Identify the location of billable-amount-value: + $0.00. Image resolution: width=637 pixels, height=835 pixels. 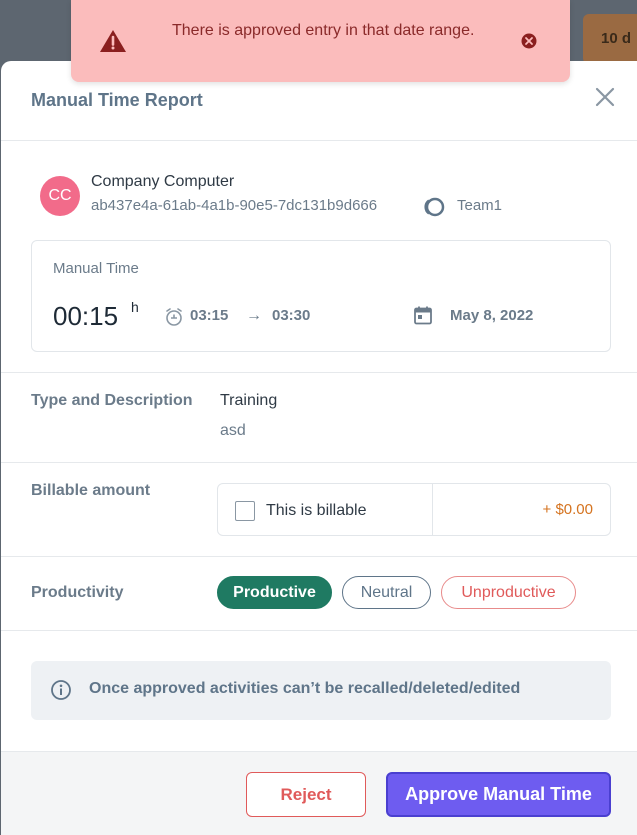
(567, 509).